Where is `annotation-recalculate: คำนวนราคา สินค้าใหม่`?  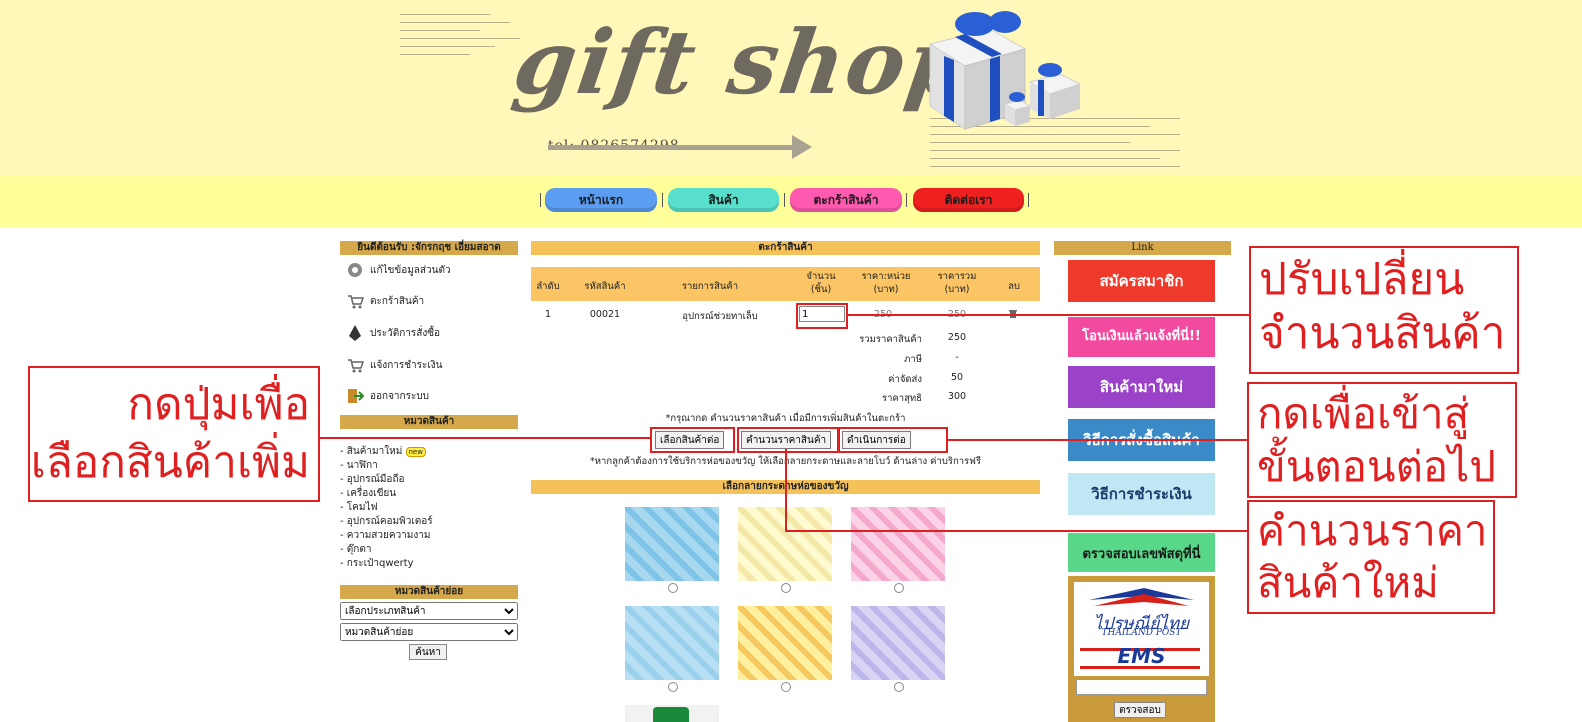
annotation-recalculate: คำนวนราคา สินค้าใหม่ is located at coordinates (1371, 557).